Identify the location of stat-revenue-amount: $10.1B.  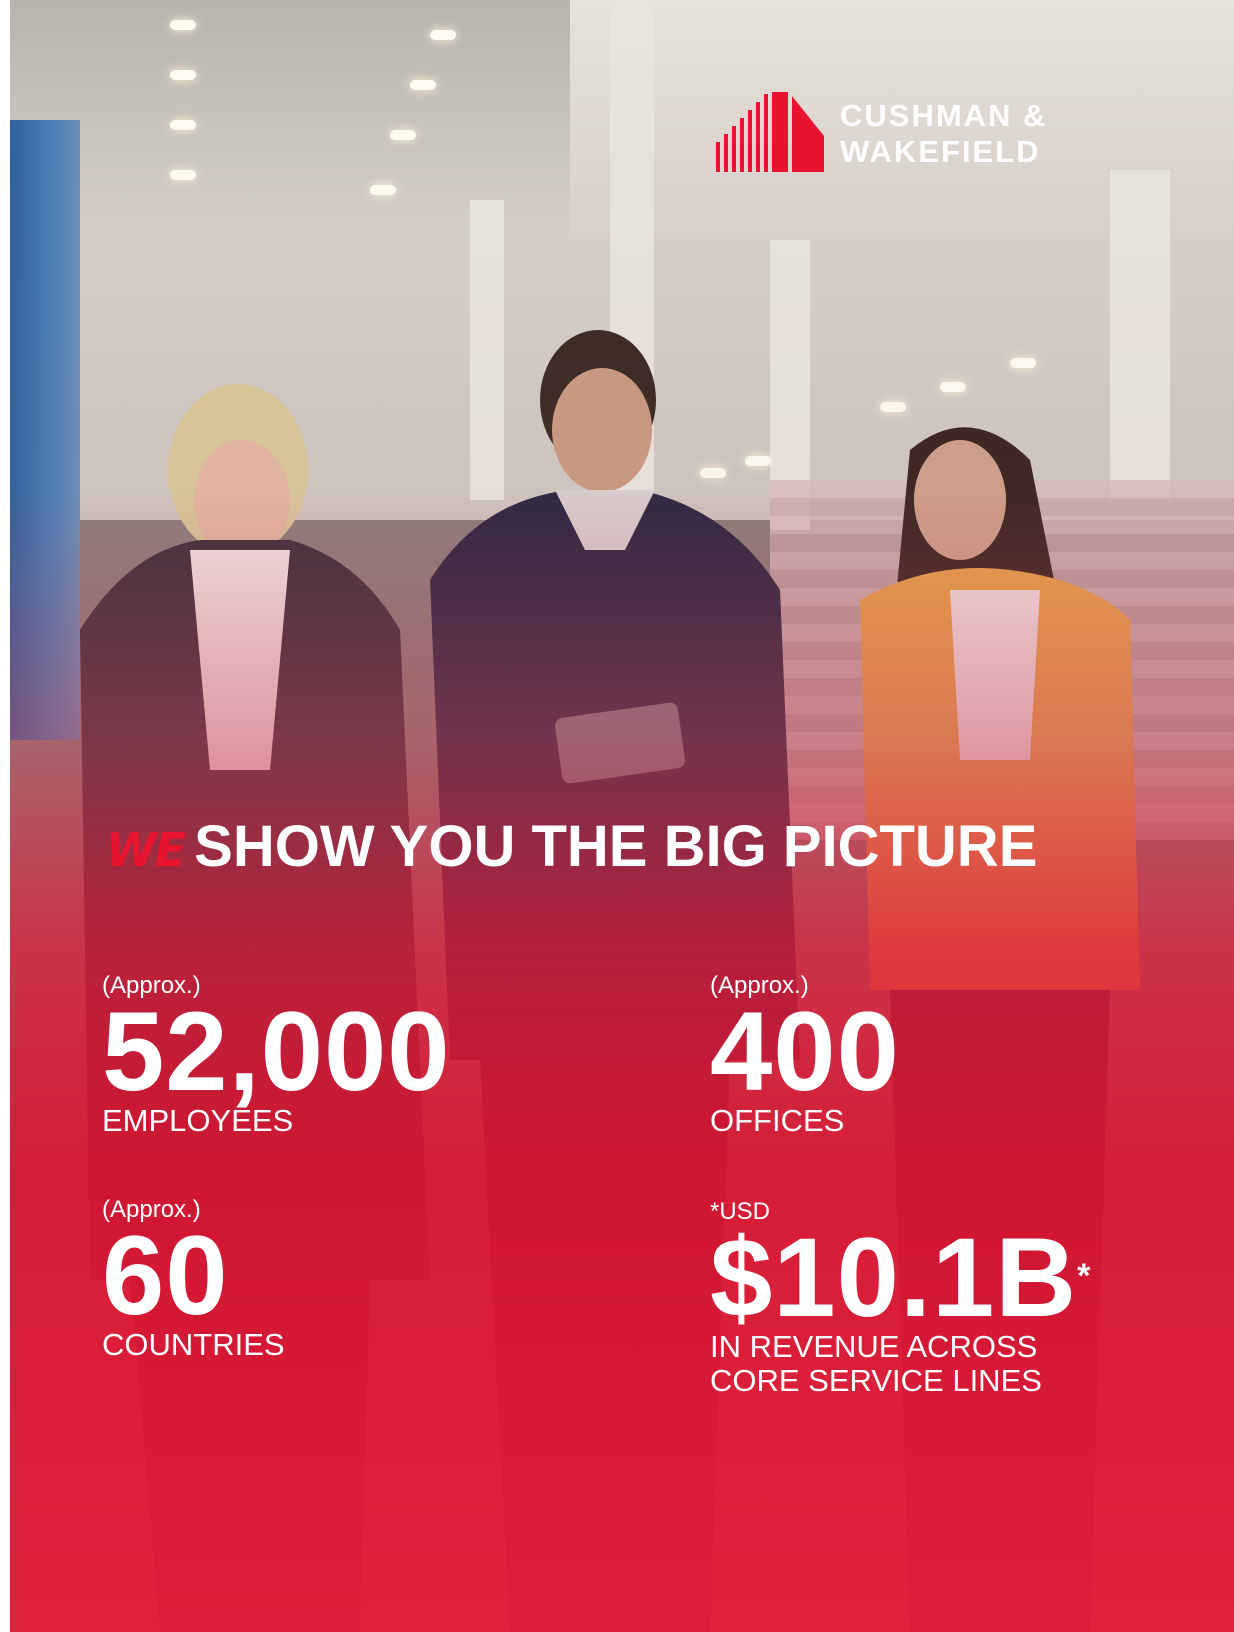
(894, 1277).